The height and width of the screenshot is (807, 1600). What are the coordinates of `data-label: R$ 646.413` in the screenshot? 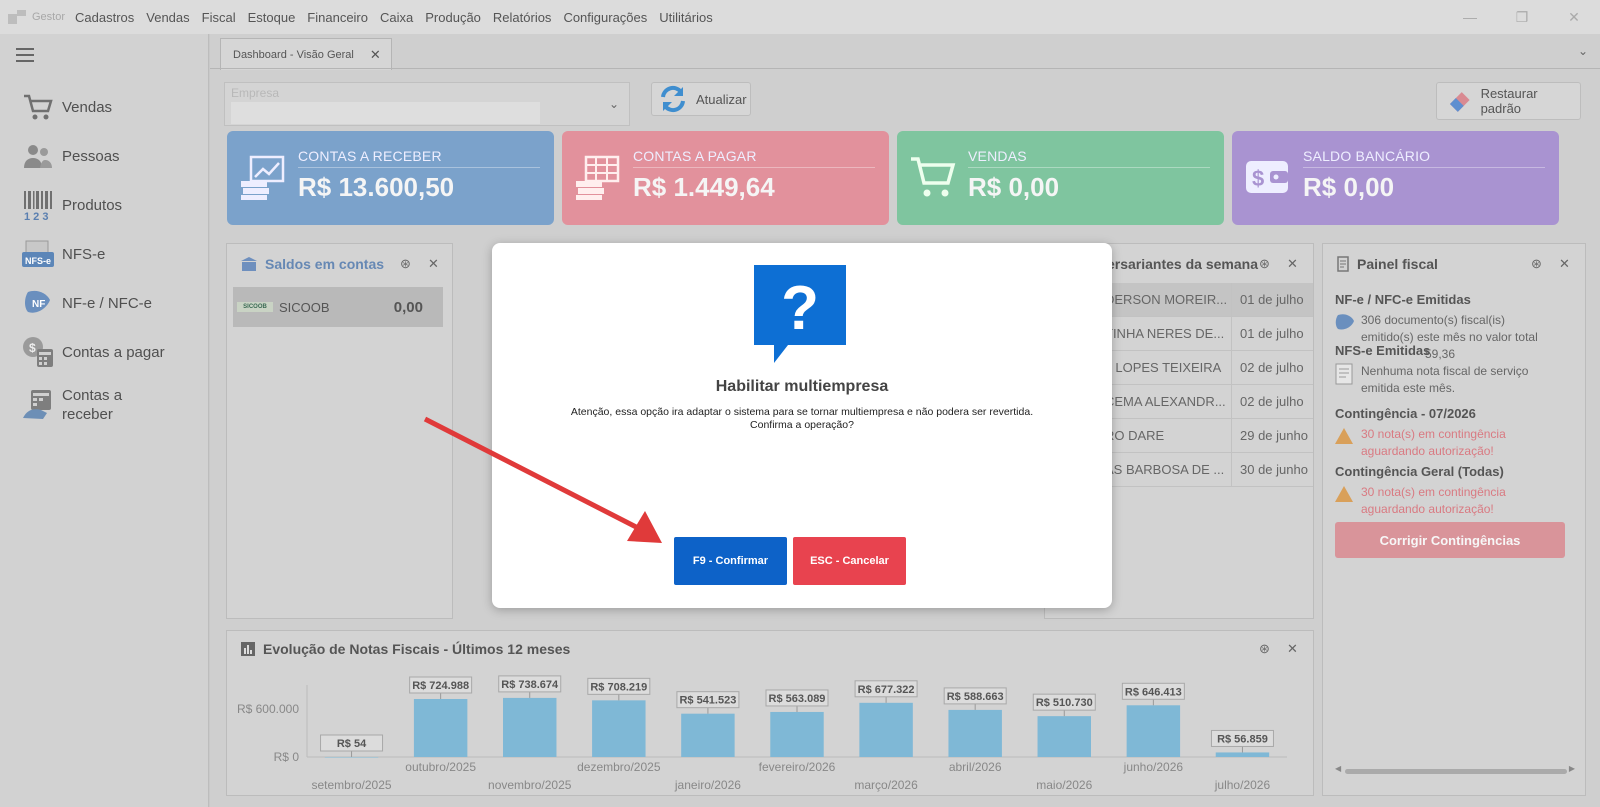 It's located at (1153, 692).